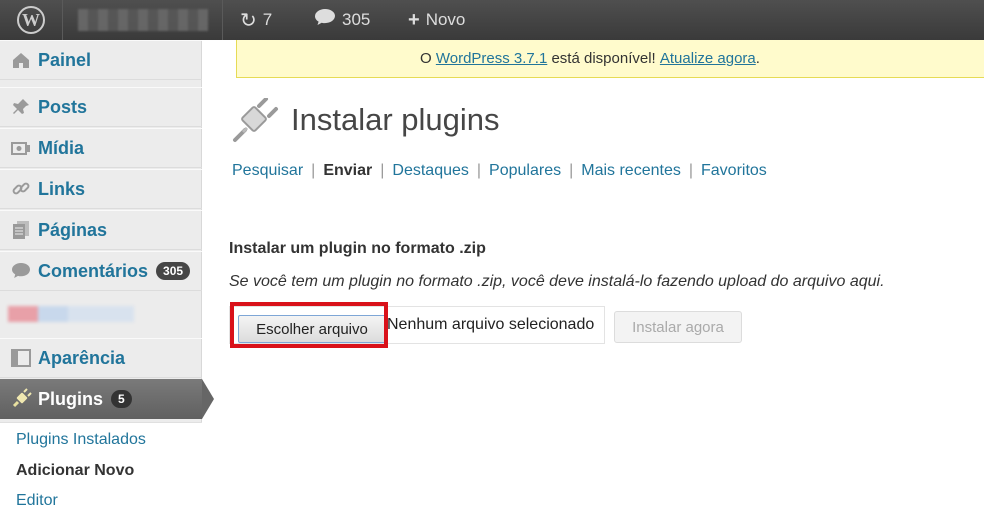  What do you see at coordinates (121, 399) in the screenshot?
I see `plugins-badge: 5` at bounding box center [121, 399].